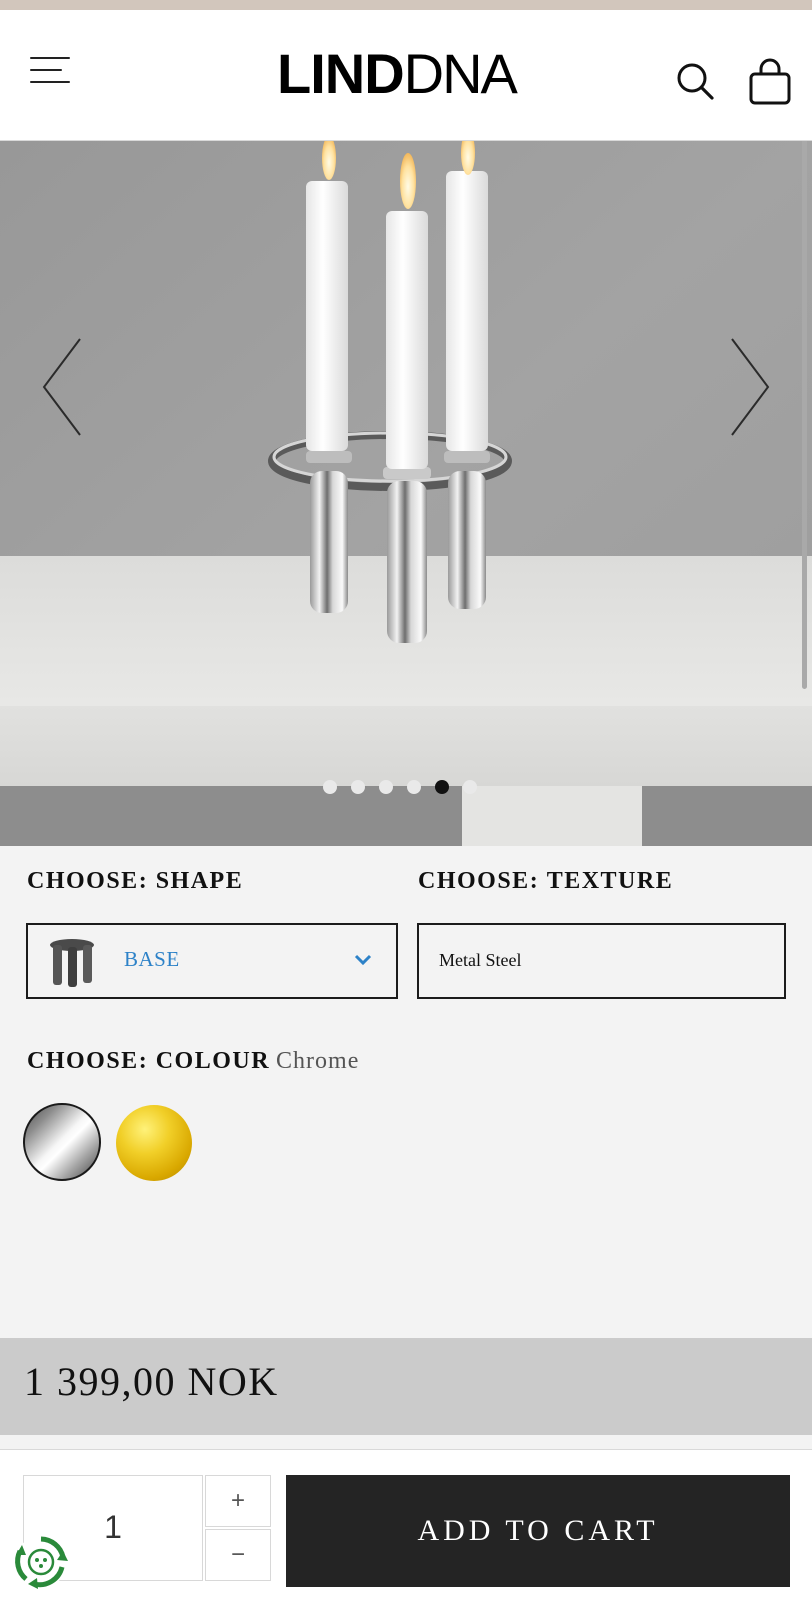 The image size is (812, 1600). Describe the element at coordinates (154, 1143) in the screenshot. I see `colour-swatch-gold` at that location.